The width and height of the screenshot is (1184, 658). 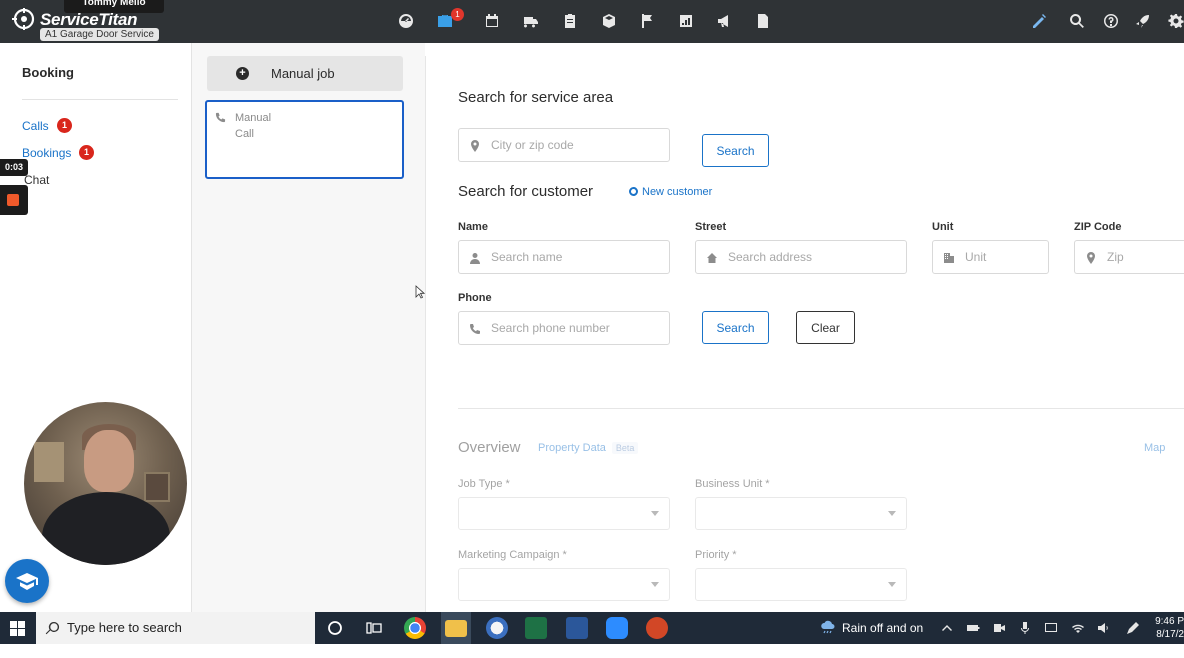 I want to click on customer-search-button: Search, so click(x=735, y=327).